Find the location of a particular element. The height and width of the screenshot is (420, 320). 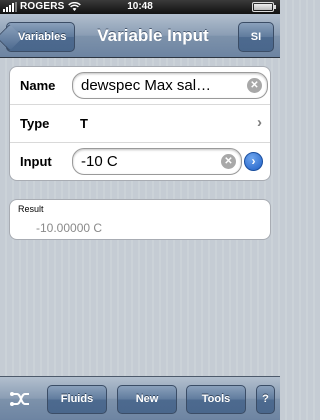

input-value: -10 C is located at coordinates (148, 161).